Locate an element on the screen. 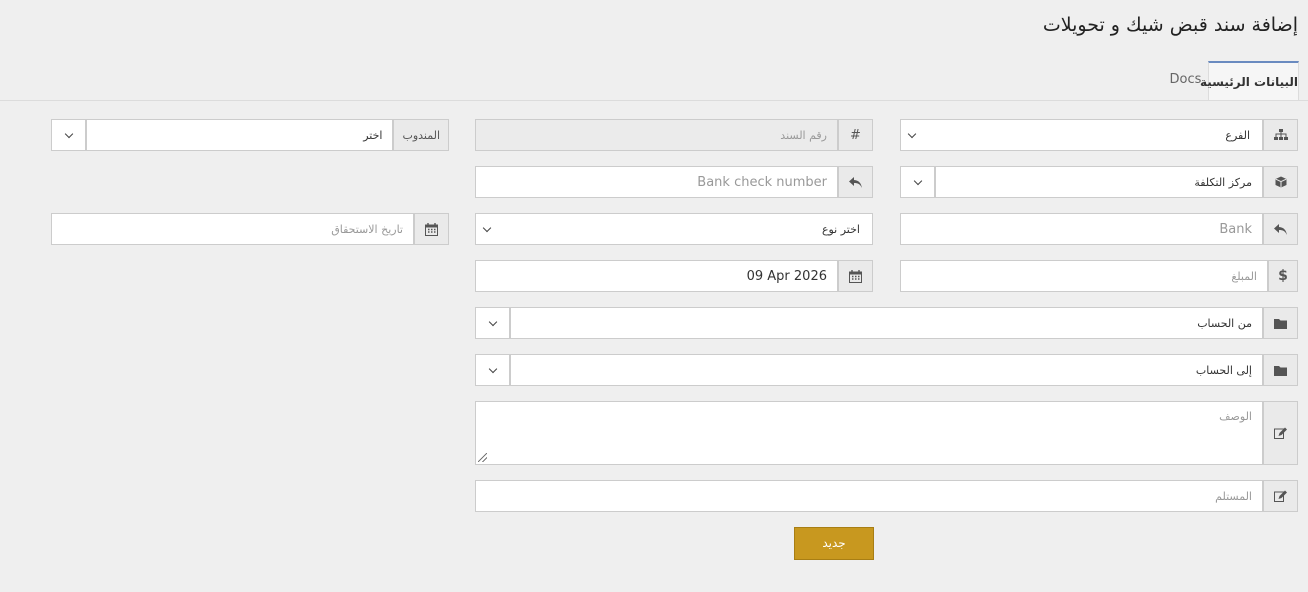  due-date-input: تاريخ الاستحقاق is located at coordinates (232, 229).